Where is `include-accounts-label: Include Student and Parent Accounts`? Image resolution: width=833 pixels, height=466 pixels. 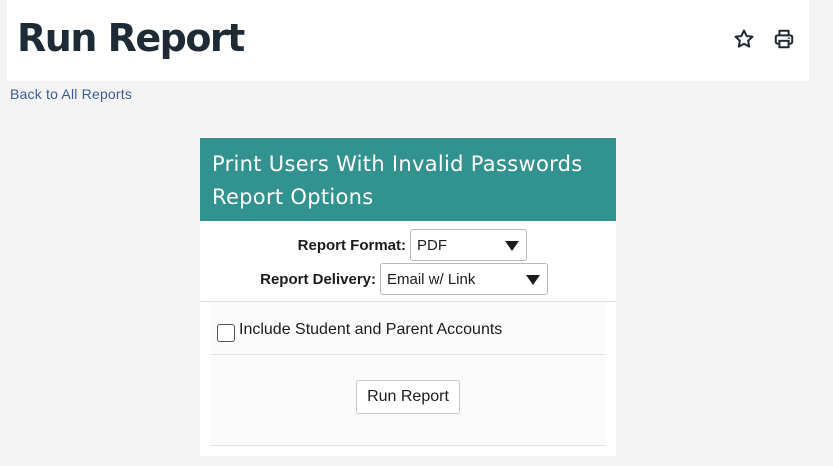
include-accounts-label: Include Student and Parent Accounts is located at coordinates (370, 330).